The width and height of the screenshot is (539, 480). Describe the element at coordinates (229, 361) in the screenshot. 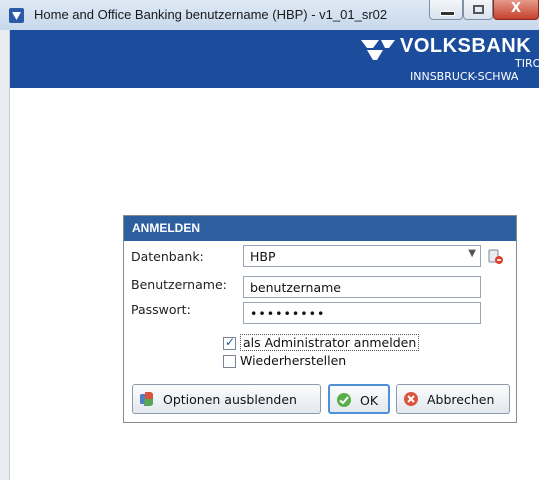

I see `restore-checkbox` at that location.